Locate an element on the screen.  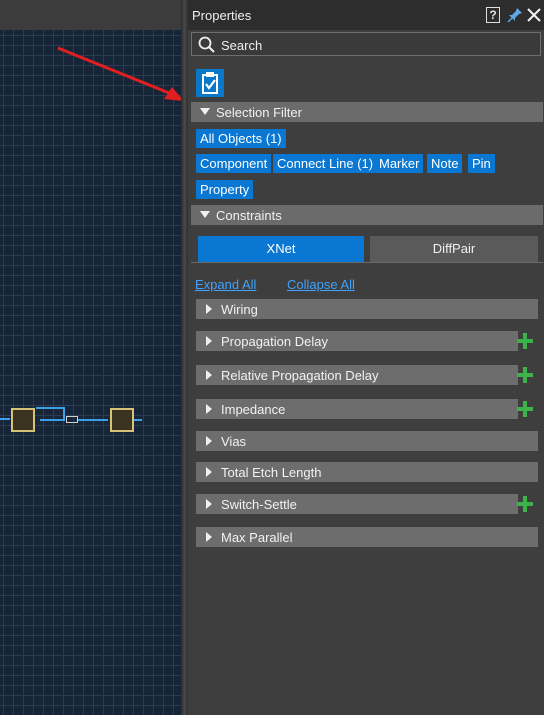
search-input: Search is located at coordinates (366, 44).